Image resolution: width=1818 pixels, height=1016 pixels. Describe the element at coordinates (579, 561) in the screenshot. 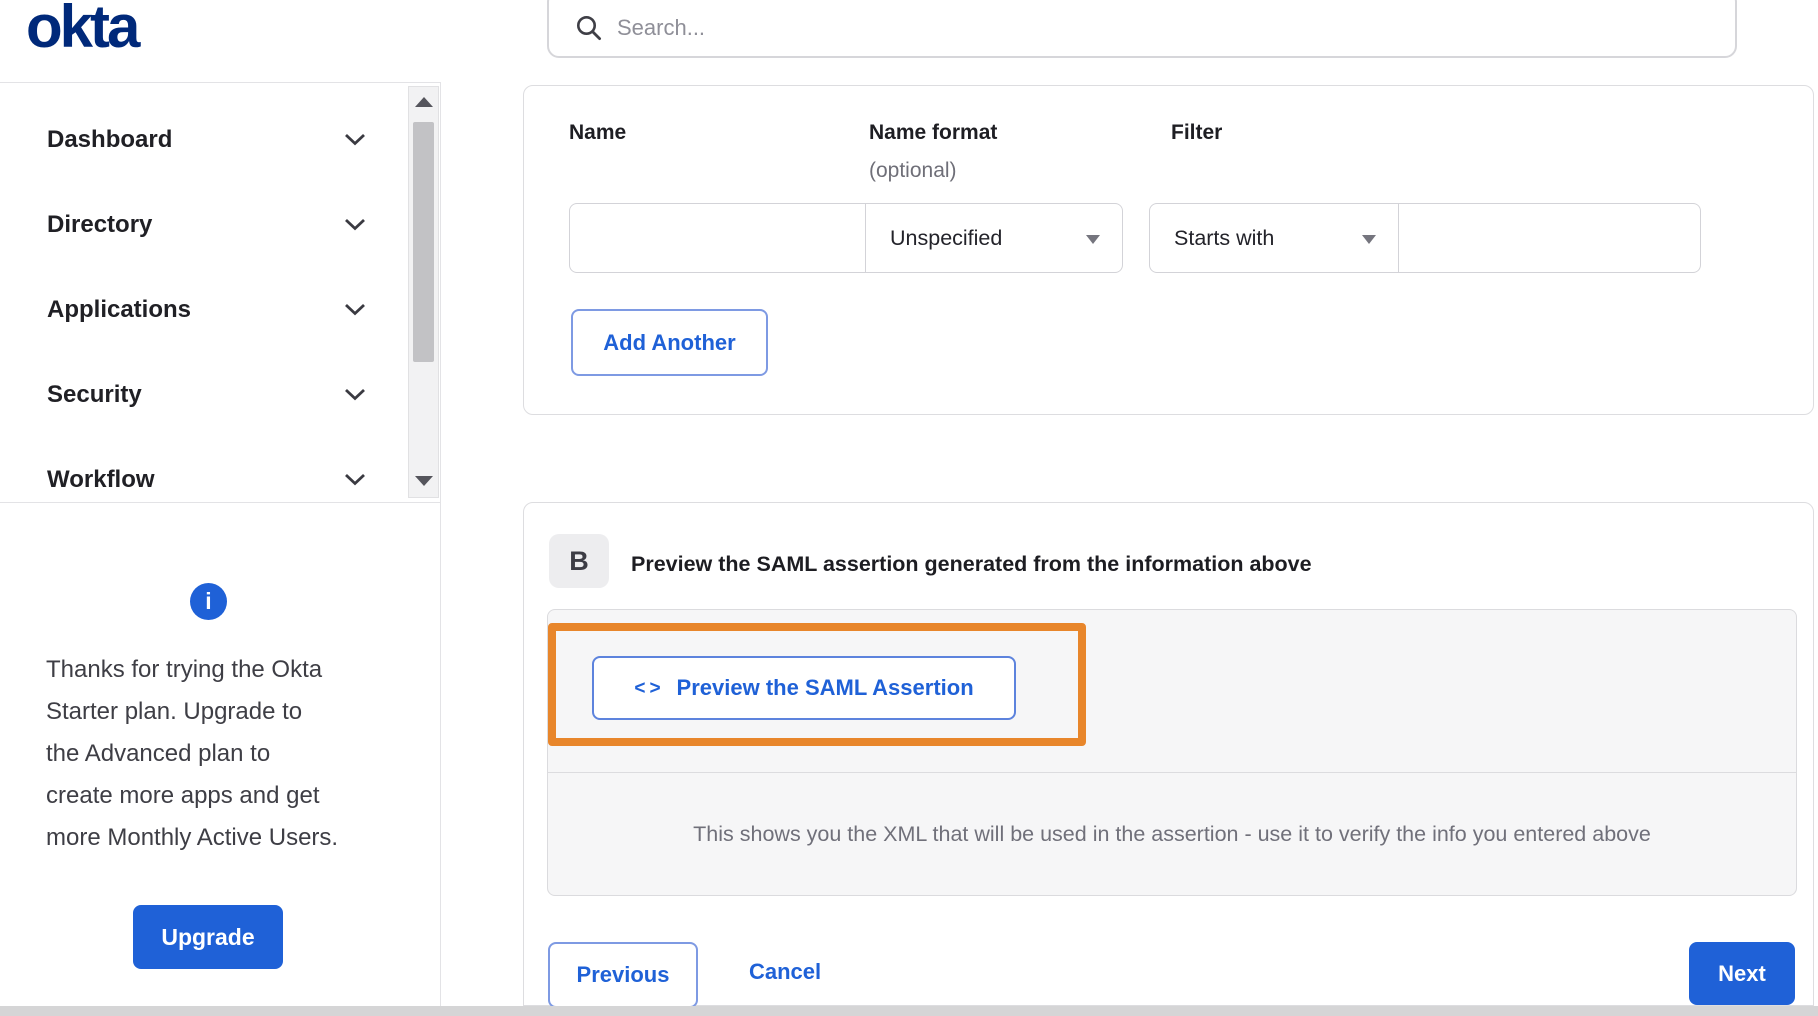

I see `step-b-badge: B` at that location.